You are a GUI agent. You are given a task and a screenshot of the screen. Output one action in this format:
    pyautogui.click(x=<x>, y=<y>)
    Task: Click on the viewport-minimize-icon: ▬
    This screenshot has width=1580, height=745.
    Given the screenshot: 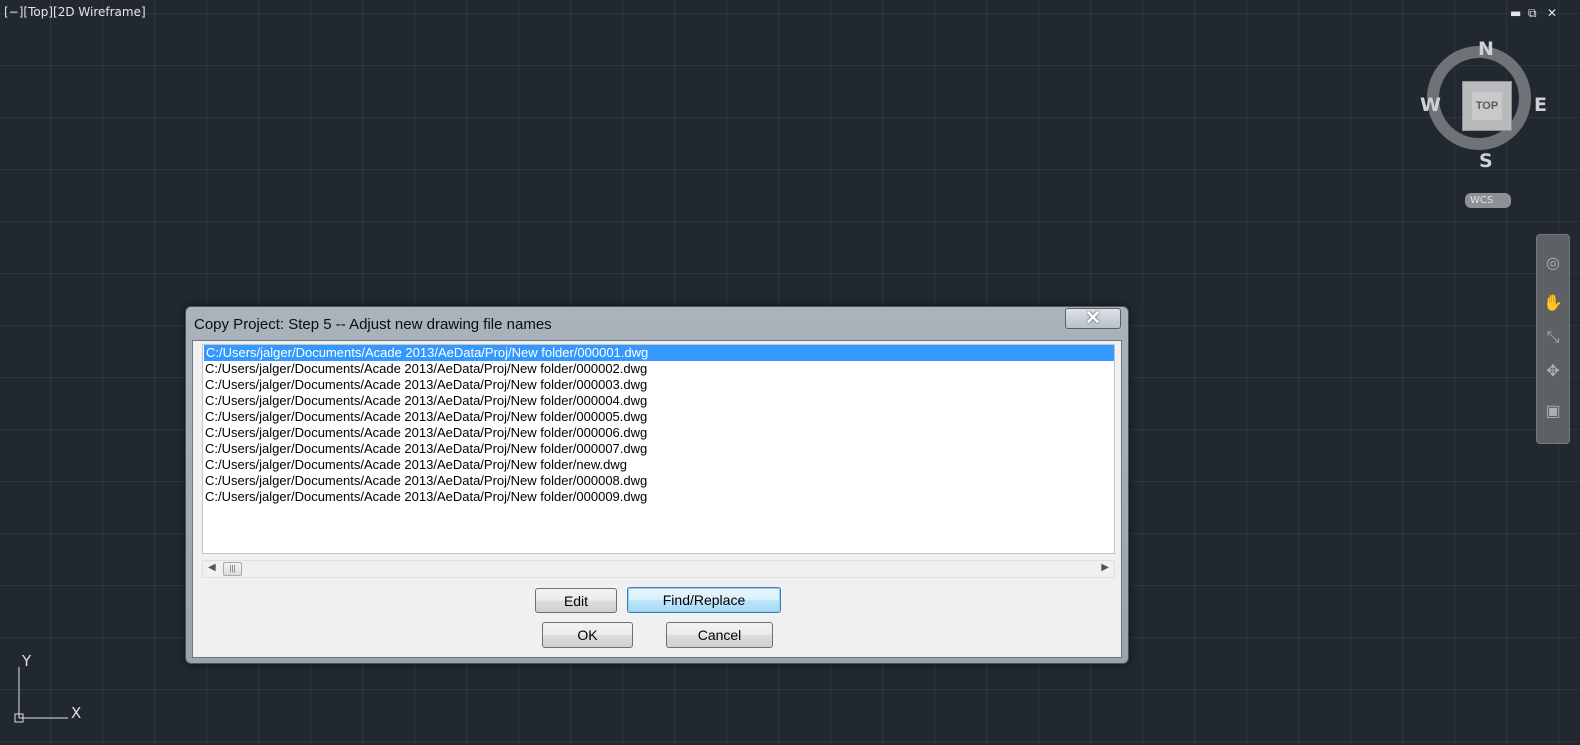 What is the action you would take?
    pyautogui.click(x=1515, y=13)
    